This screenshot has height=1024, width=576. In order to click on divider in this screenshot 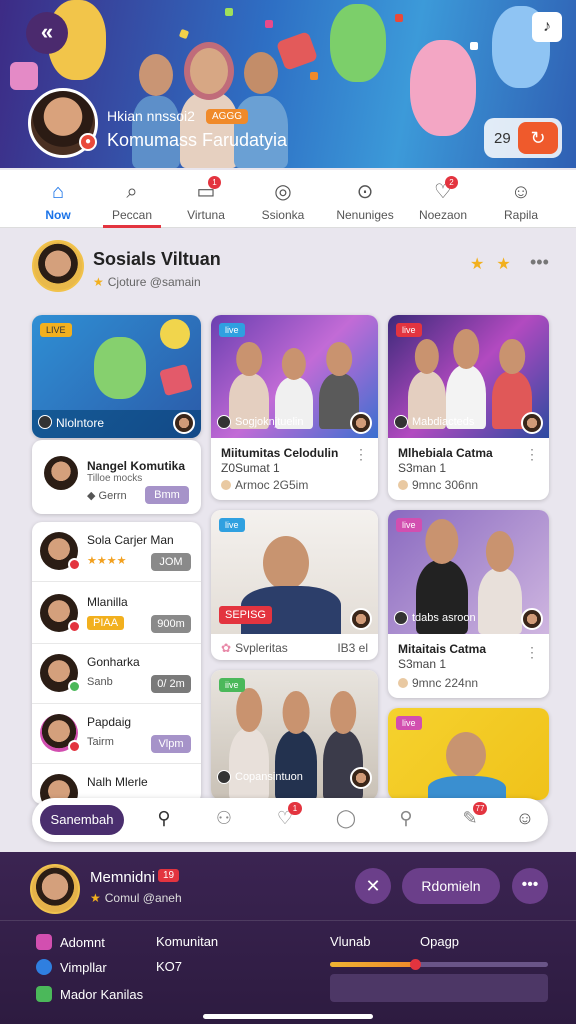, I will do `click(288, 920)`.